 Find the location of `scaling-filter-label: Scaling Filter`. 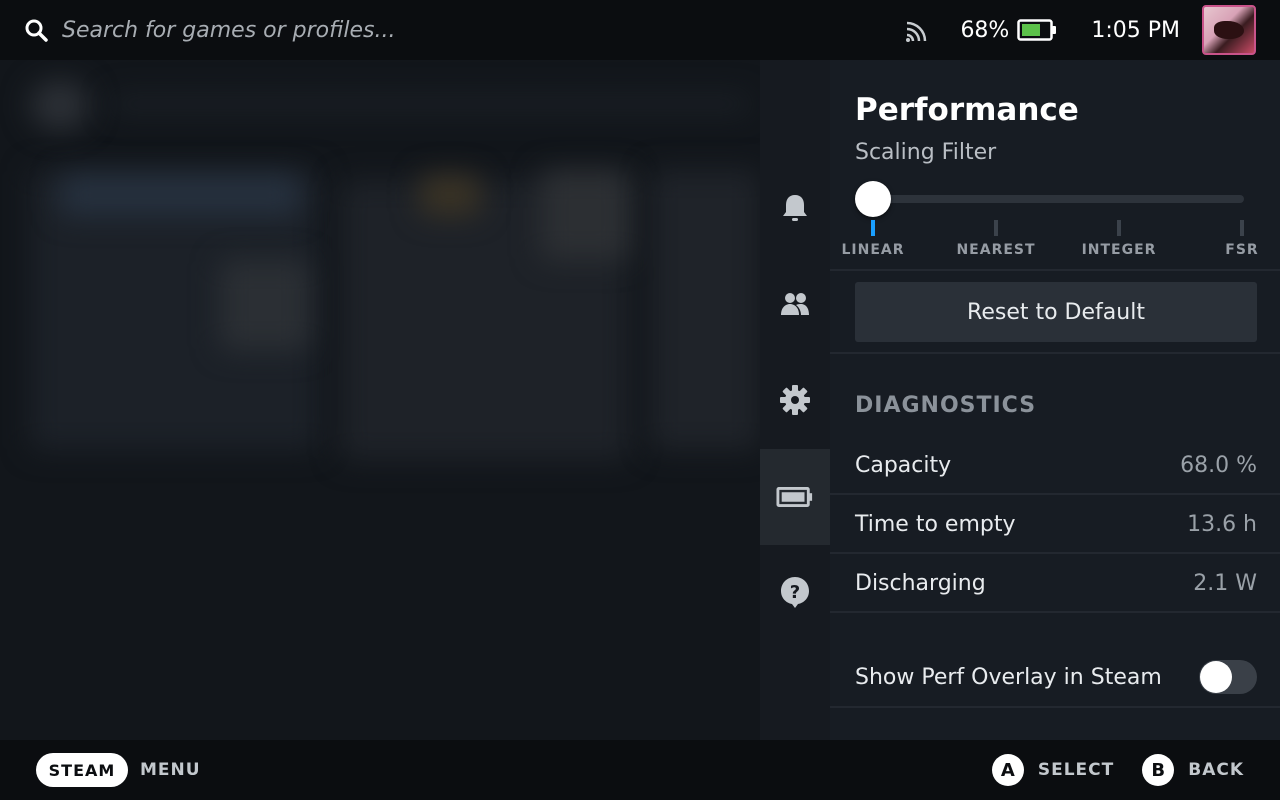

scaling-filter-label: Scaling Filter is located at coordinates (926, 152).